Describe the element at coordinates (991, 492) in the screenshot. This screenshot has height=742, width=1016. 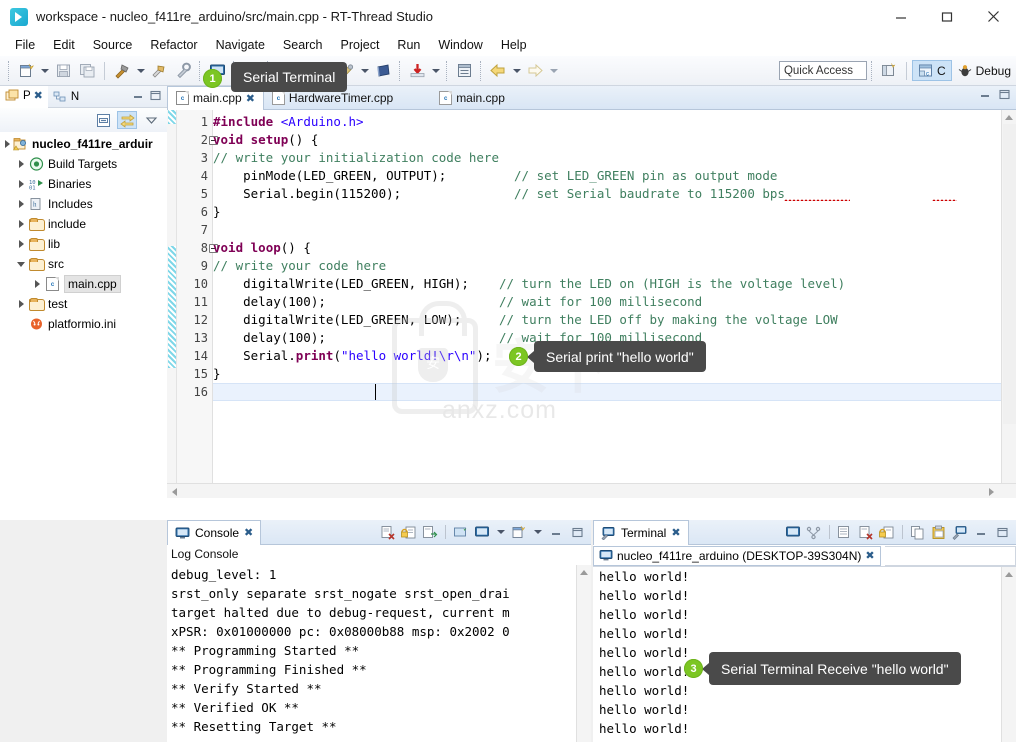
I see `scroll-right-icon` at that location.